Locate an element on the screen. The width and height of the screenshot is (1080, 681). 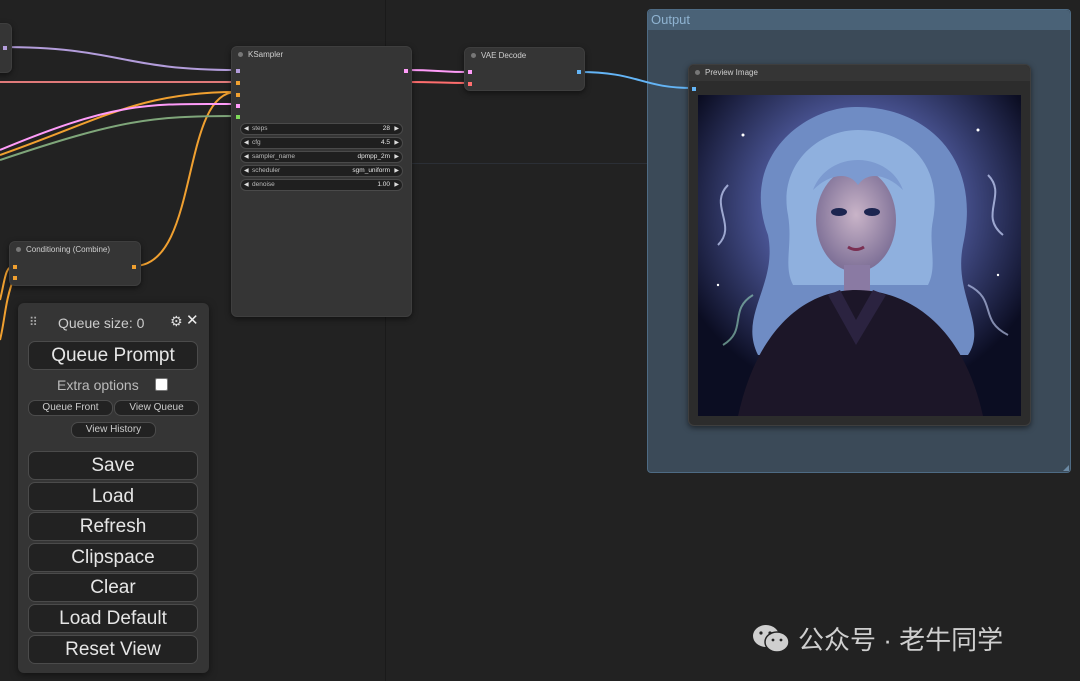
node-title-text: KSampler is located at coordinates (266, 54).